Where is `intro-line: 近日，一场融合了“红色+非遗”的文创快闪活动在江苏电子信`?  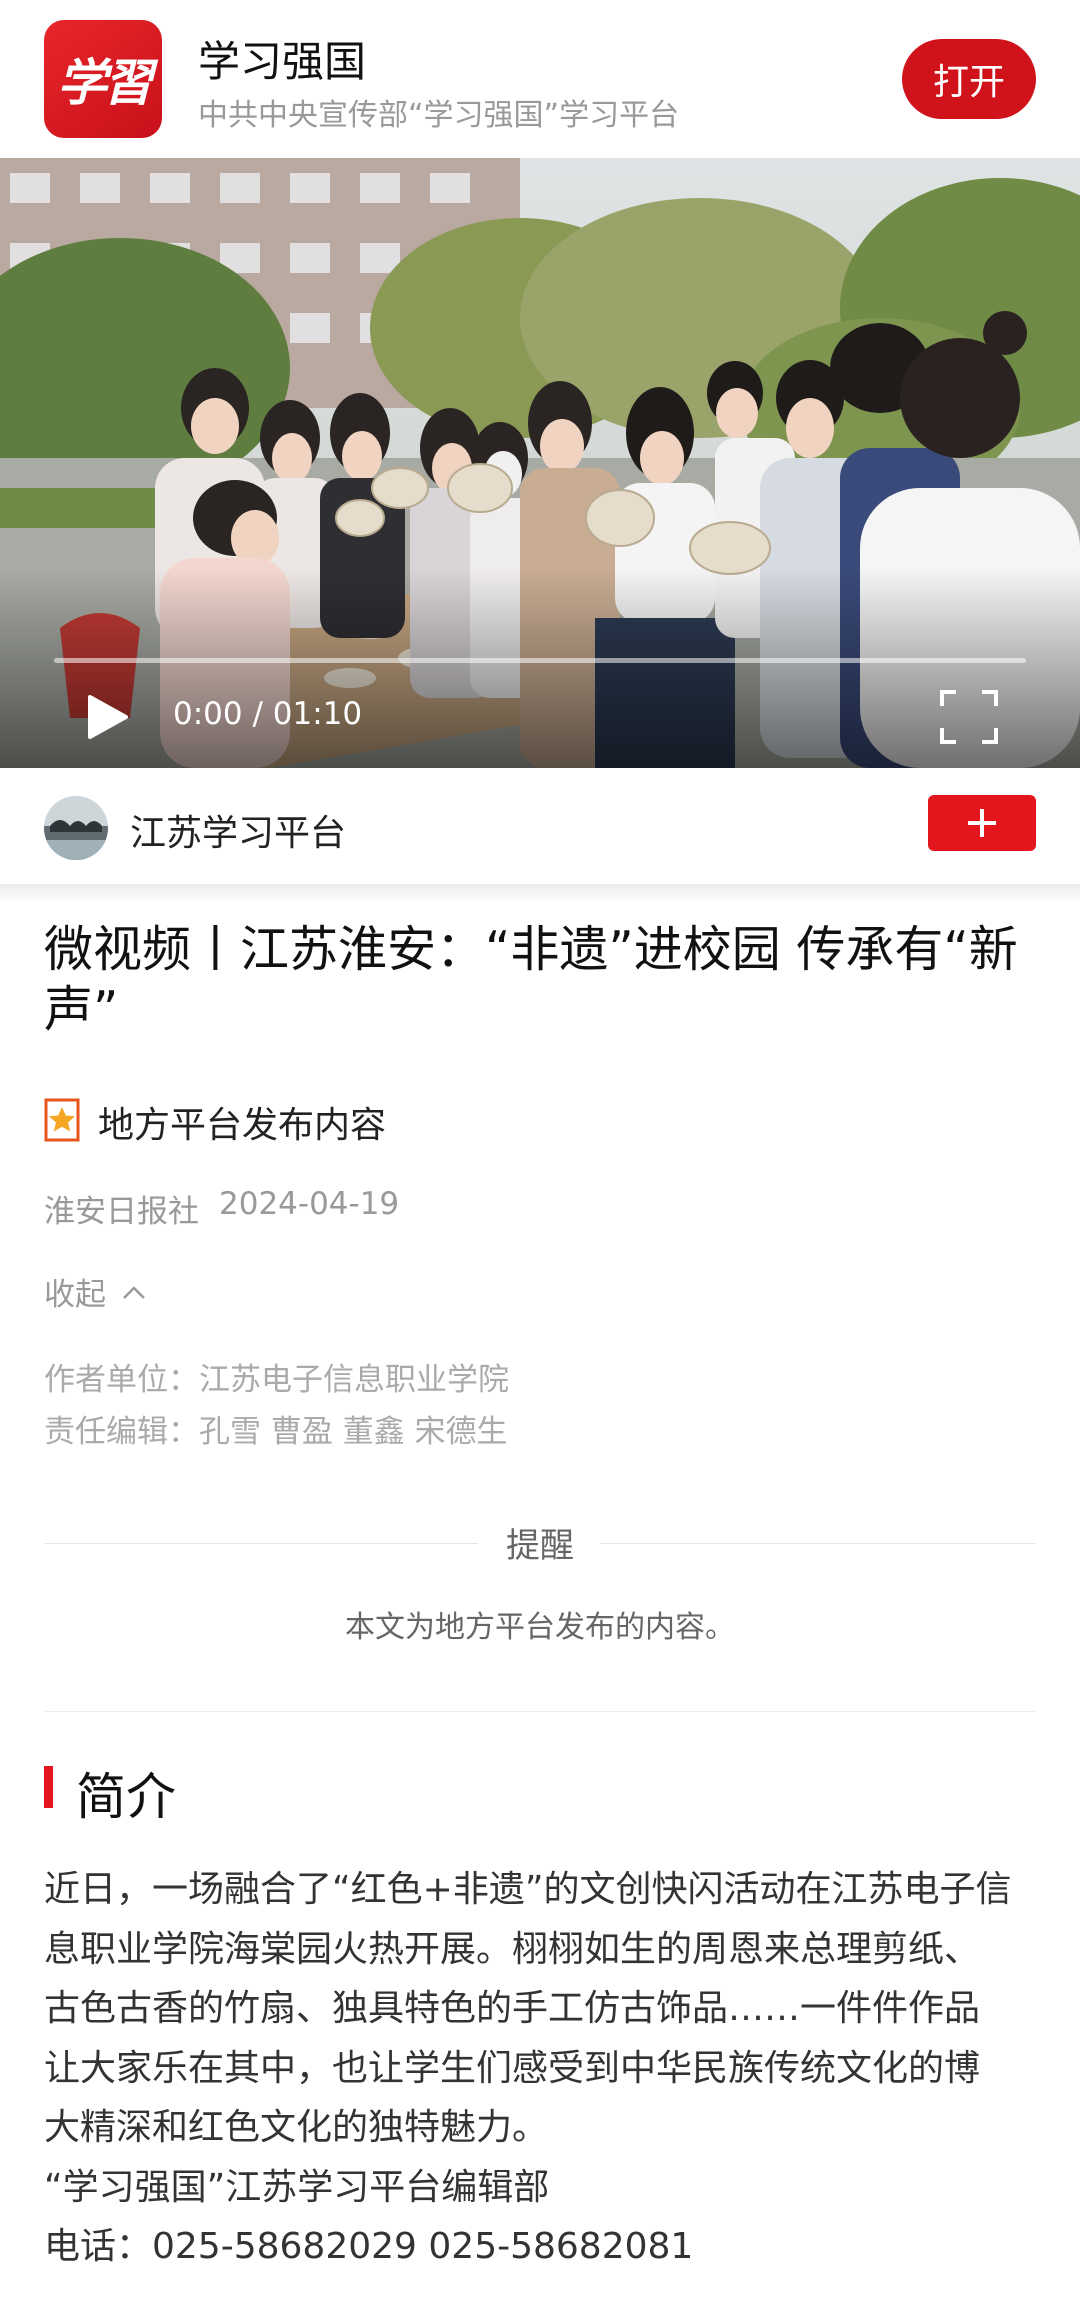
intro-line: 近日，一场融合了“红色+非遗”的文创快闪活动在江苏电子信 is located at coordinates (528, 1889).